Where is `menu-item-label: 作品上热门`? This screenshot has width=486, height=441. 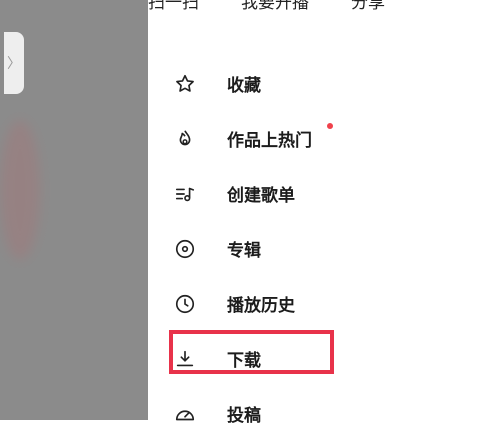 menu-item-label: 作品上热门 is located at coordinates (269, 141).